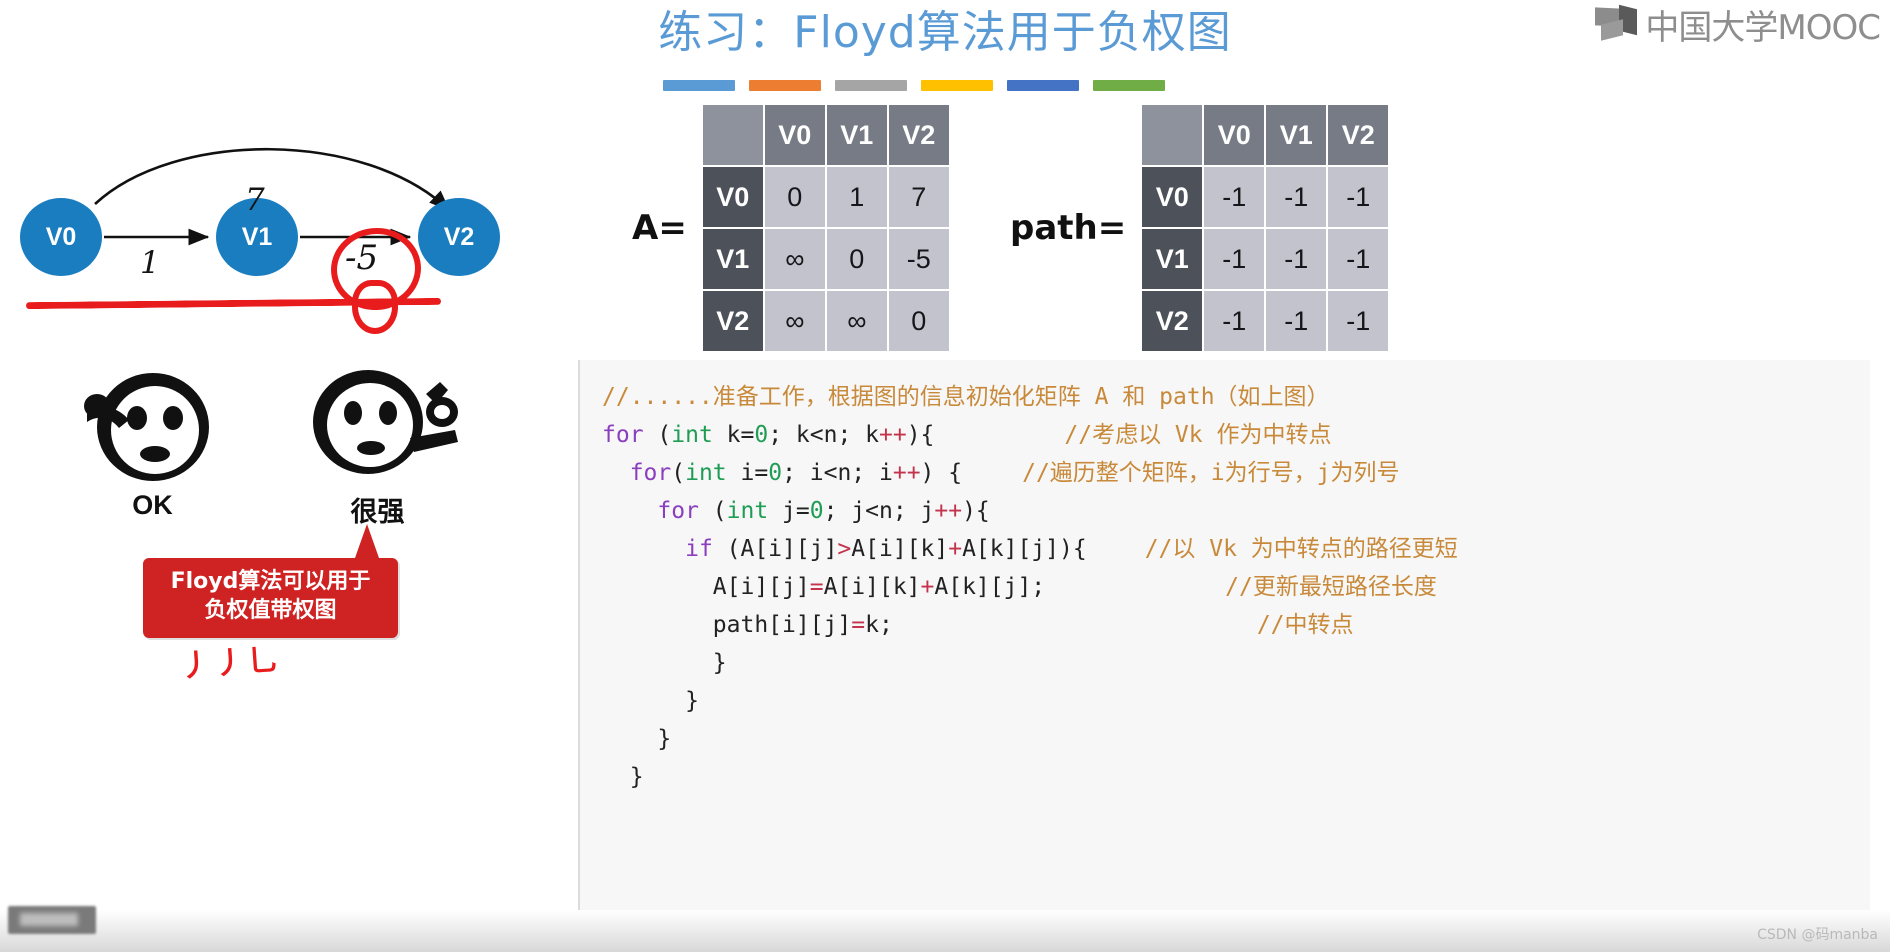  What do you see at coordinates (733, 435) in the screenshot?
I see `code-token: k=` at bounding box center [733, 435].